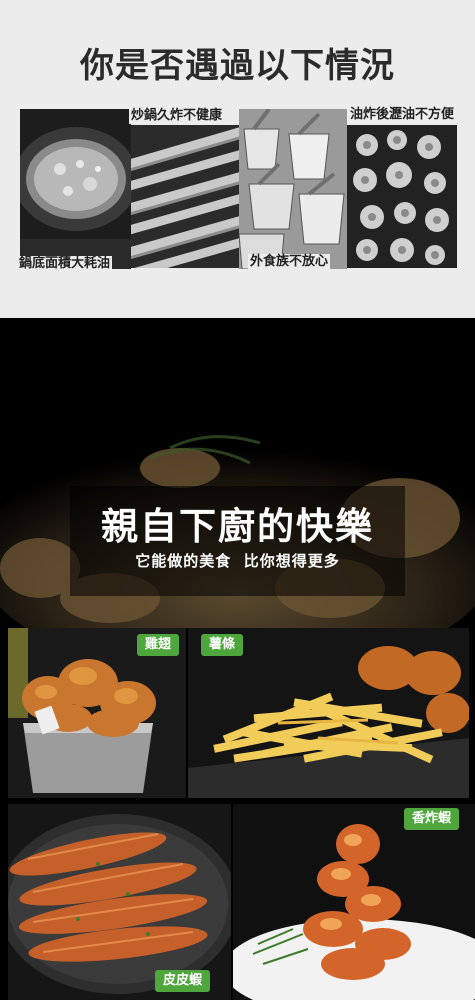 This screenshot has height=1000, width=475. What do you see at coordinates (354, 902) in the screenshot?
I see `fried-shrimp-photo` at bounding box center [354, 902].